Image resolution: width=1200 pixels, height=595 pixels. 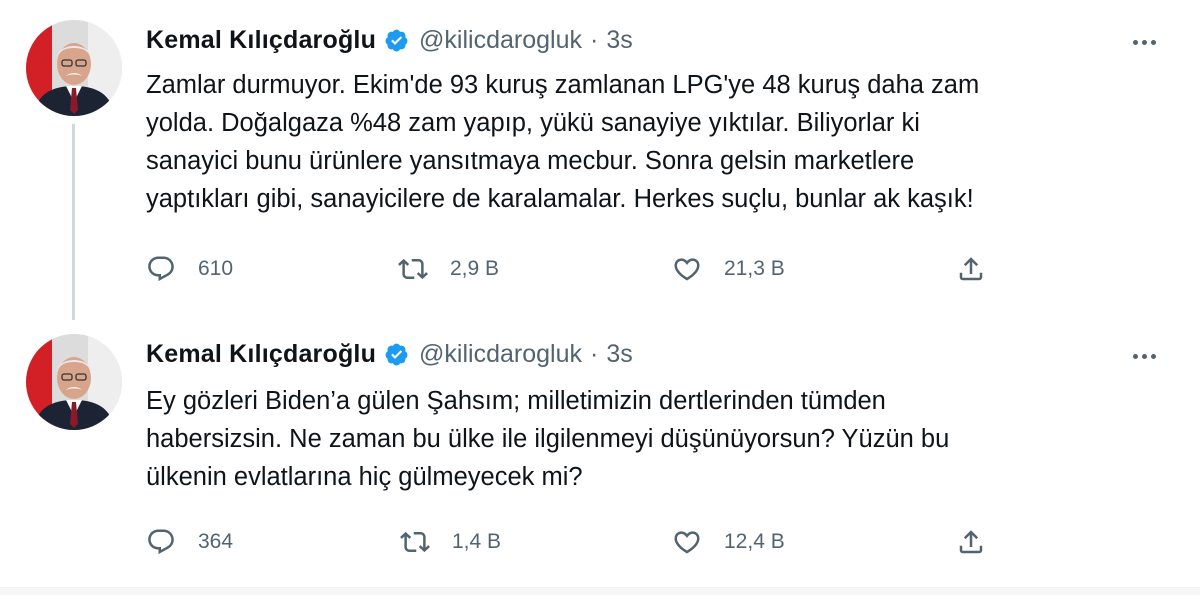 I want to click on reply-button: 610, so click(x=189, y=269).